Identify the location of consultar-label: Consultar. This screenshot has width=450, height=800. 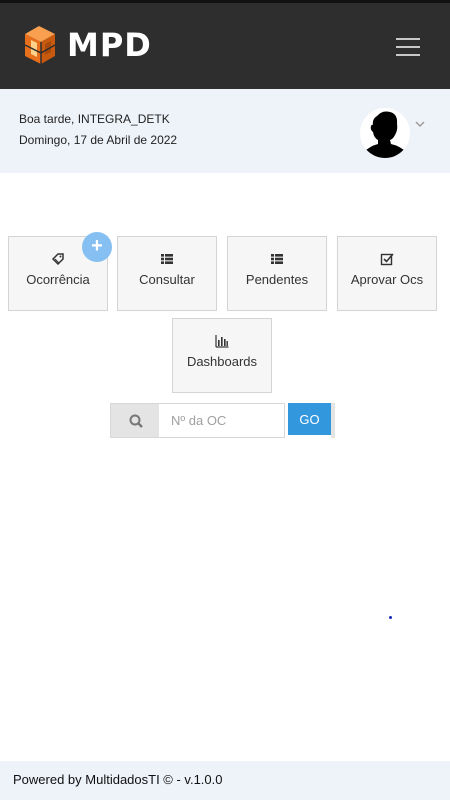
(167, 279).